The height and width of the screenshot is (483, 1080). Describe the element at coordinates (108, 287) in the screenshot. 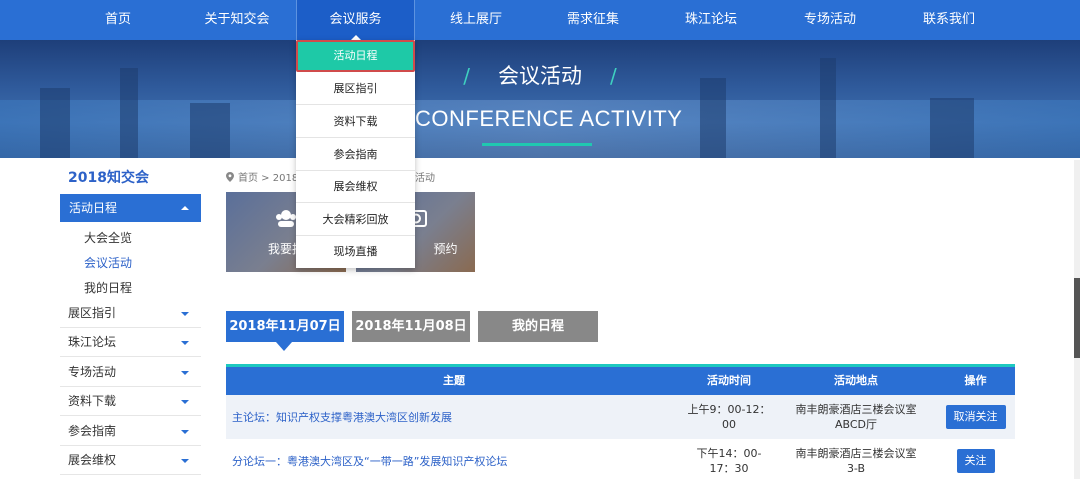

I see `sidebar-subitem-my-schedule: 我的日程` at that location.